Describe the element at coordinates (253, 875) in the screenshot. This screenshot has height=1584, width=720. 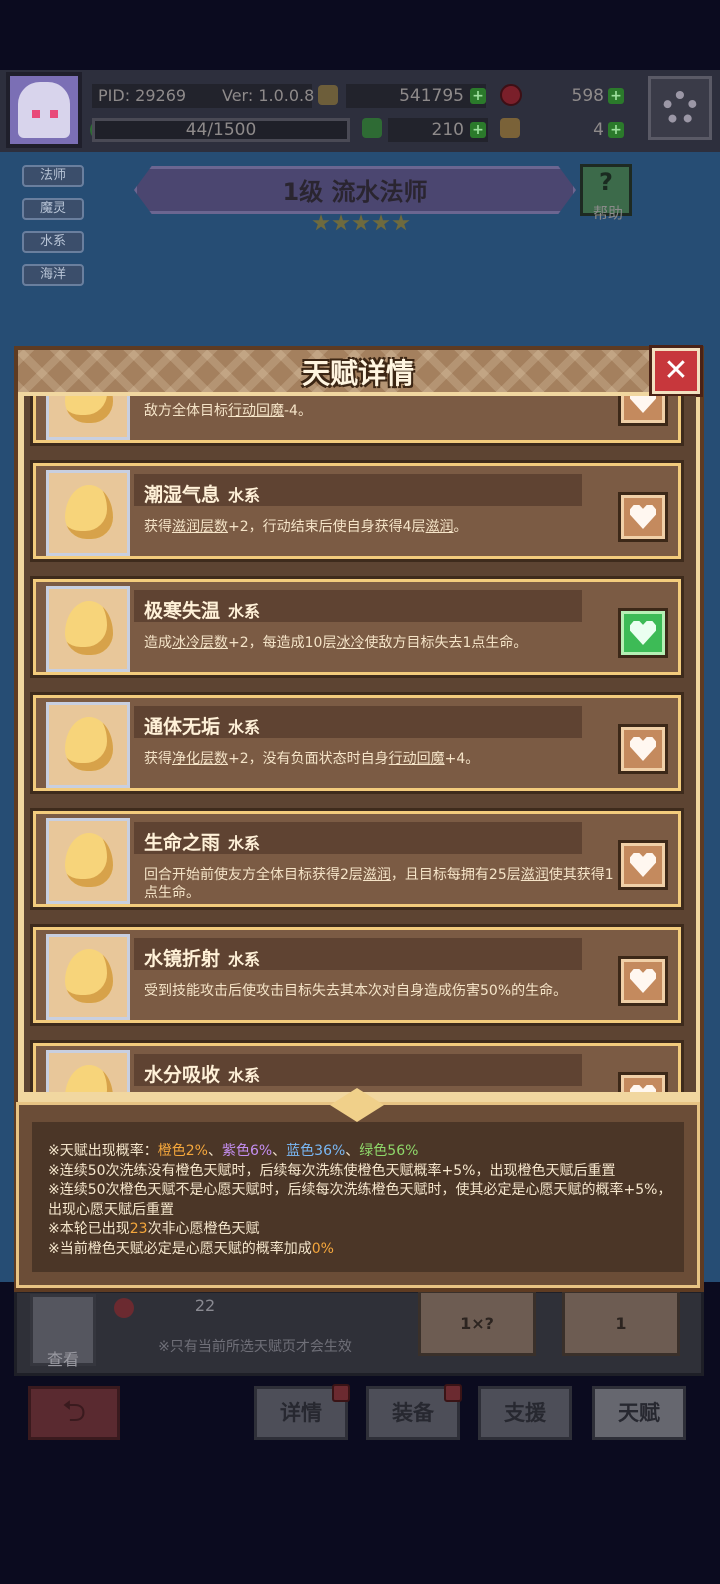
I see `description-text: 回合开始前使友方全体目标获得2层` at that location.